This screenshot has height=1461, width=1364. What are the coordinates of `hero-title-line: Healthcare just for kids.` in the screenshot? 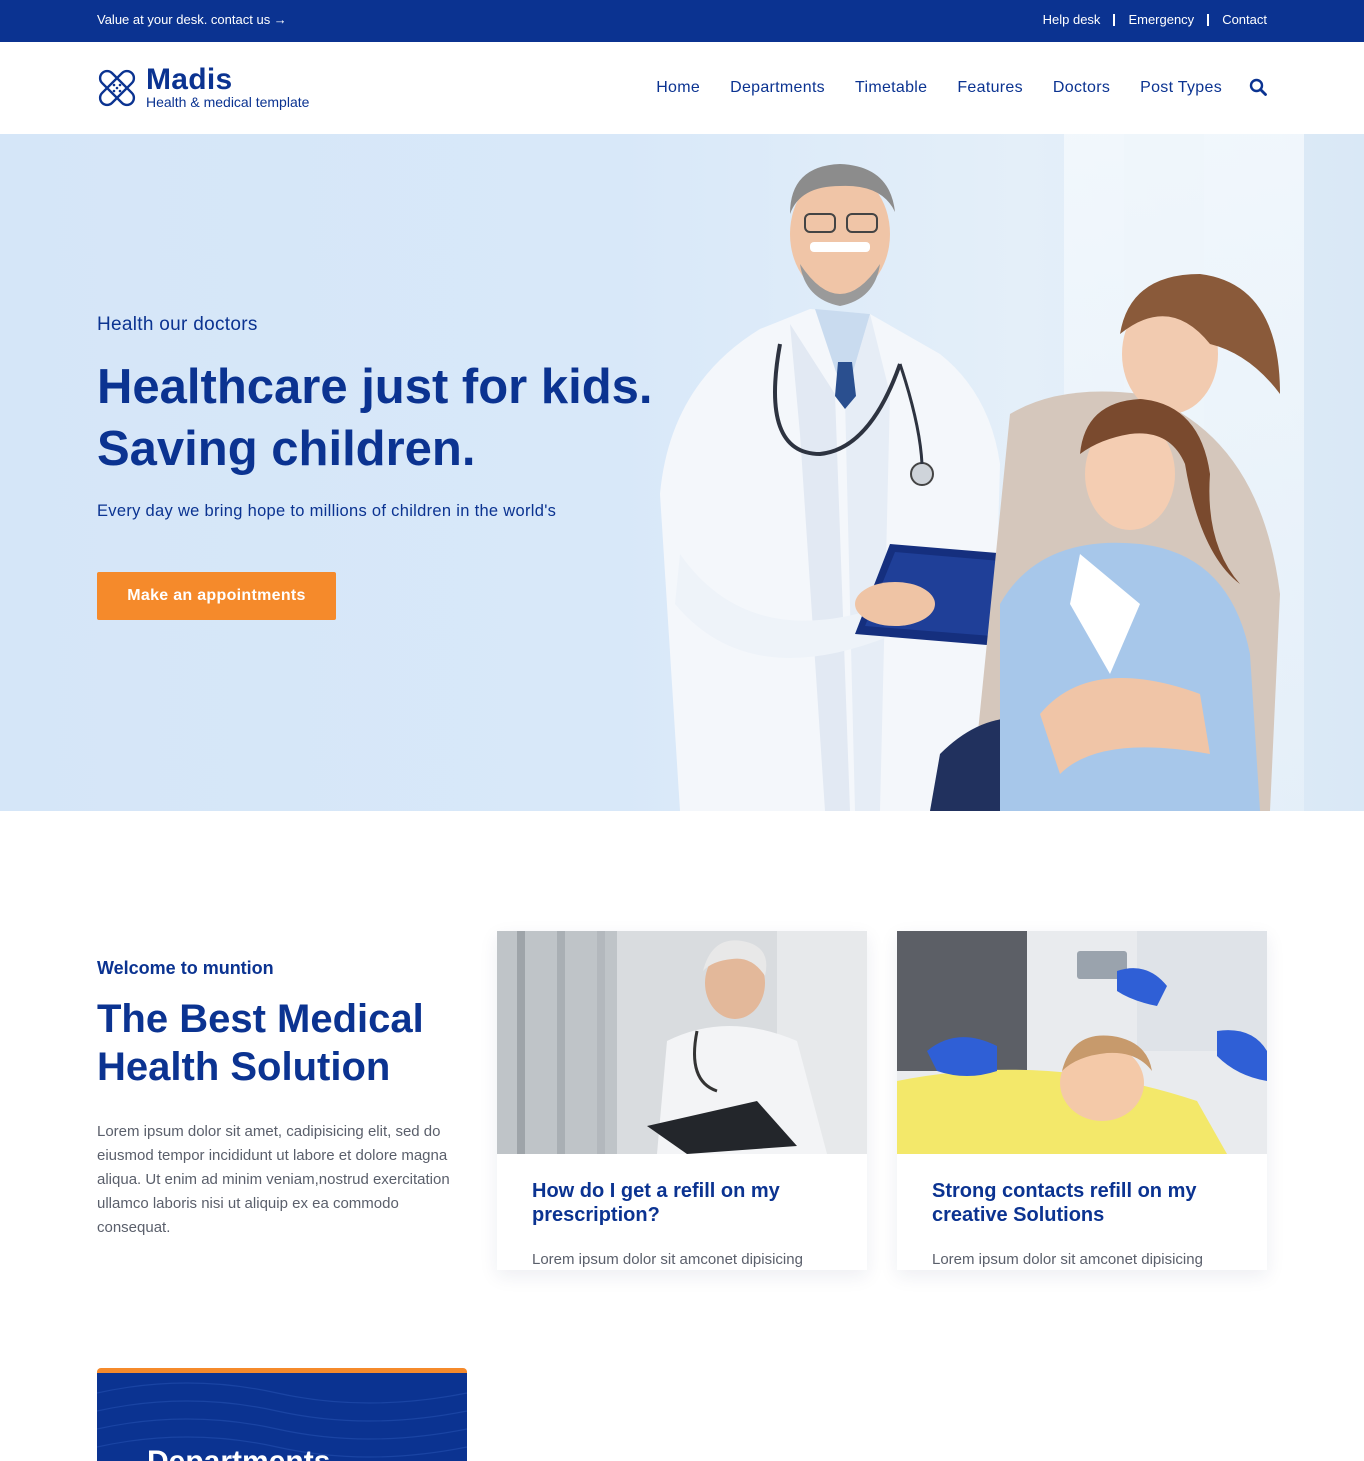 It's located at (375, 387).